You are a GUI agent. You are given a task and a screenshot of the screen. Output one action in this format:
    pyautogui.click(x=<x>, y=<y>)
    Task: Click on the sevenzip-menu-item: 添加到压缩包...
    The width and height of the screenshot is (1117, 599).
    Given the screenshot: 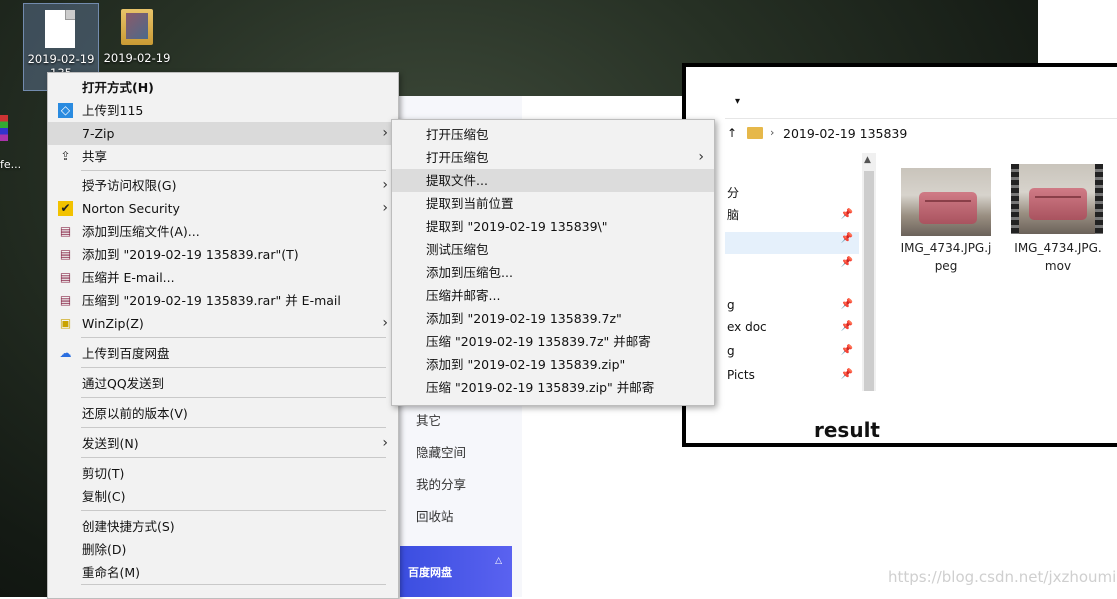 What is the action you would take?
    pyautogui.click(x=553, y=272)
    